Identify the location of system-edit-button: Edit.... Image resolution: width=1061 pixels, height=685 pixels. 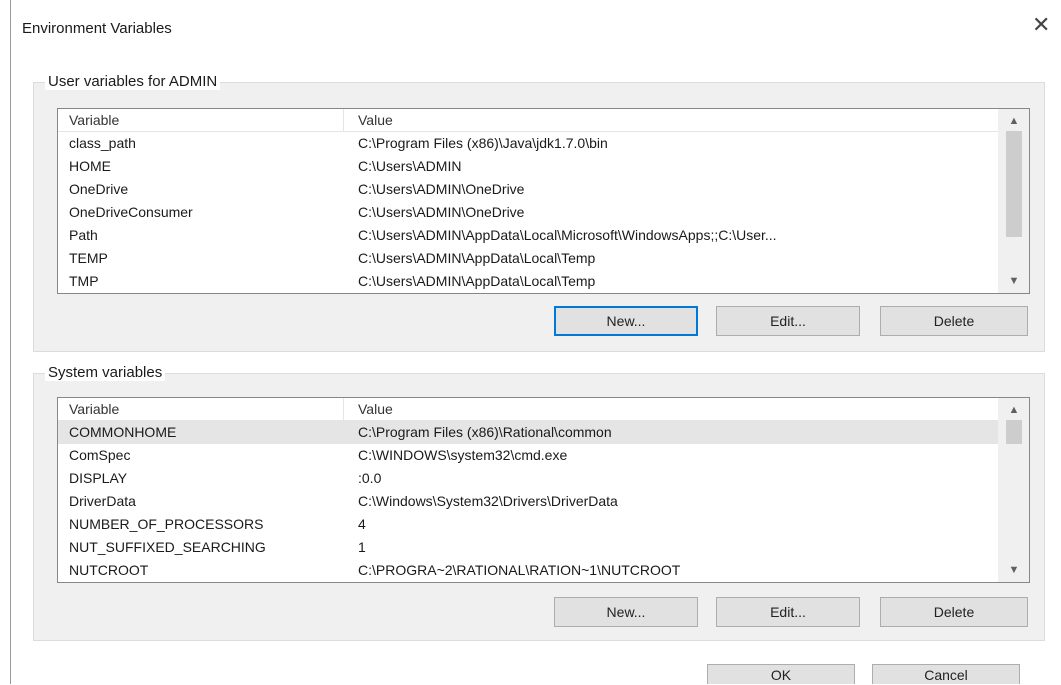
(788, 612).